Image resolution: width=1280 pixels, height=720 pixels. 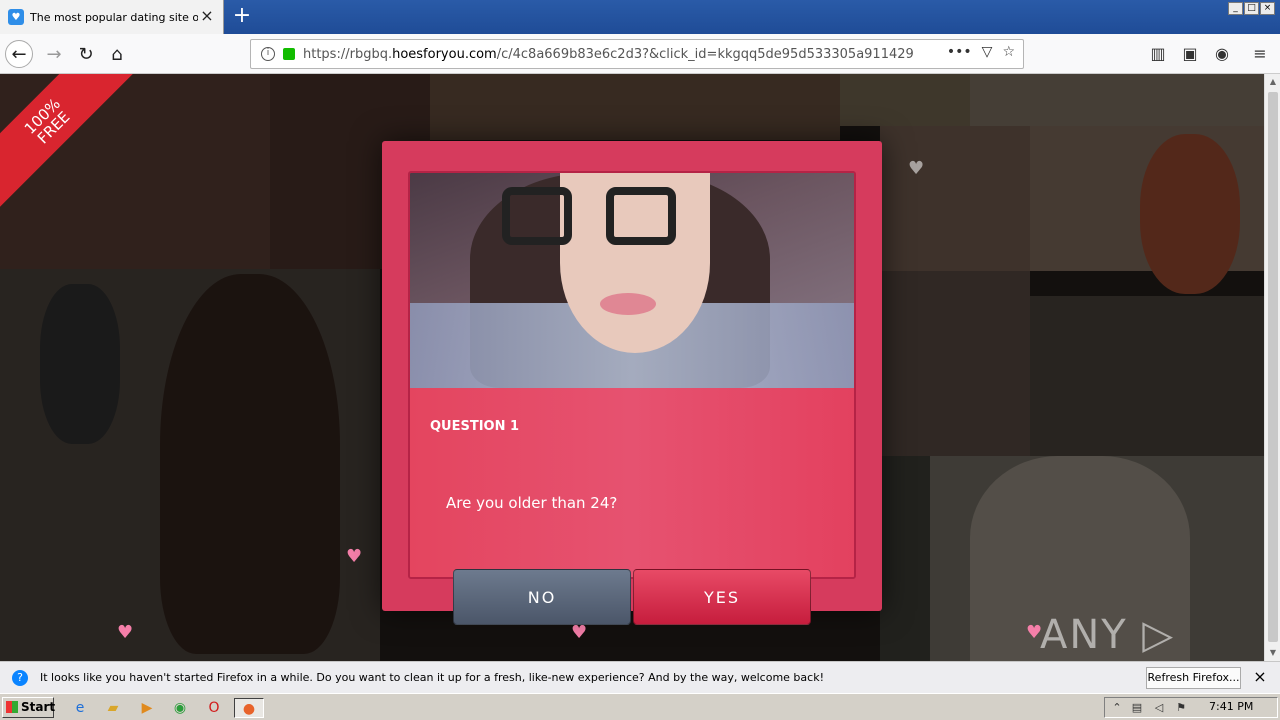 I want to click on windows-logo-icon, so click(x=12, y=707).